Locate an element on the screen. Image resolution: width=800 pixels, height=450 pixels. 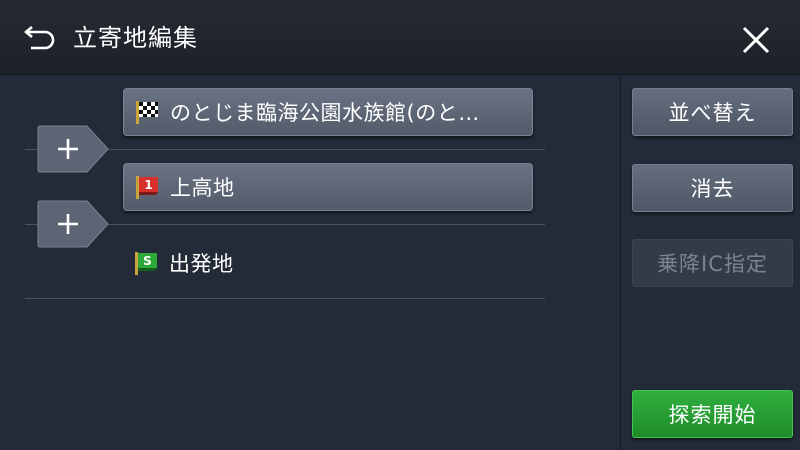
green-flag-s-icon: S is located at coordinates (146, 263).